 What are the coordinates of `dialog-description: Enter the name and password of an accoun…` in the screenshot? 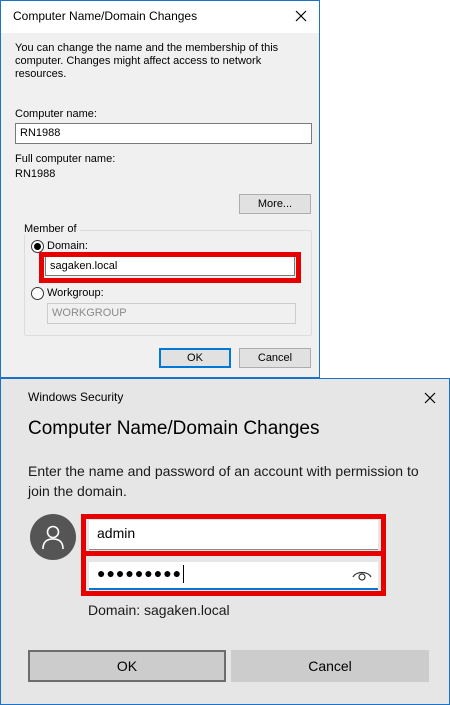 It's located at (223, 481).